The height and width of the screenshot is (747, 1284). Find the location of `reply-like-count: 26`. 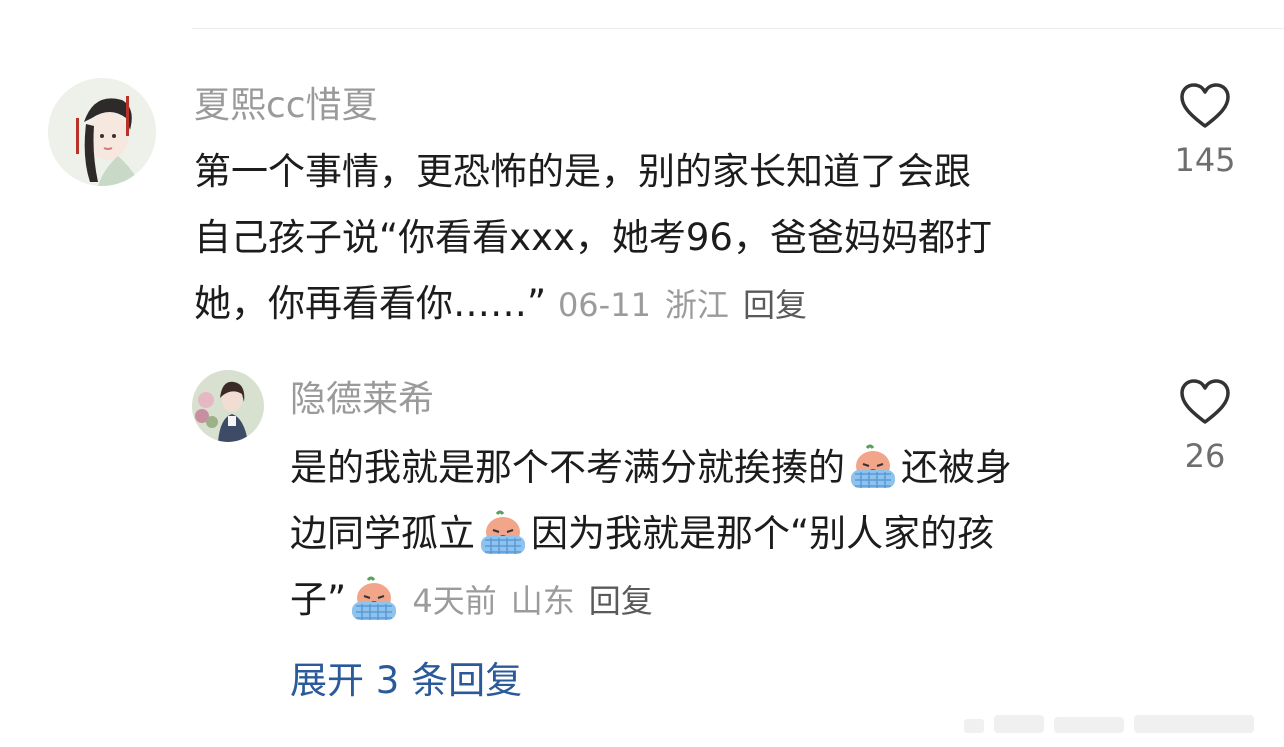

reply-like-count: 26 is located at coordinates (1205, 456).